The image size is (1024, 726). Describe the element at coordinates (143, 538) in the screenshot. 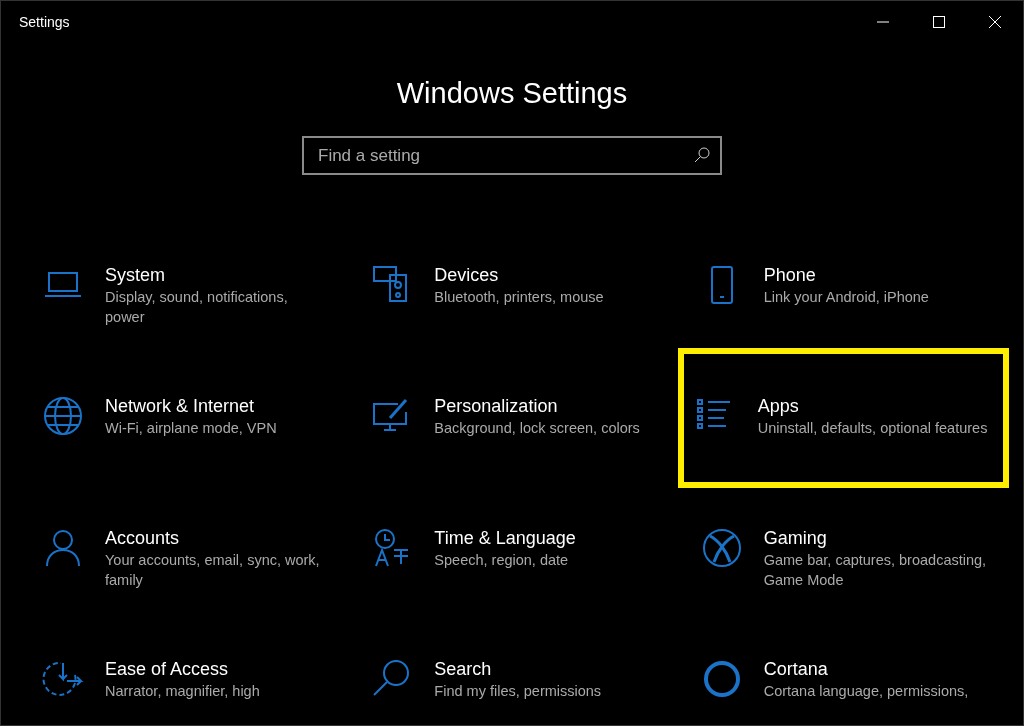

I see `category-title: Accounts` at that location.